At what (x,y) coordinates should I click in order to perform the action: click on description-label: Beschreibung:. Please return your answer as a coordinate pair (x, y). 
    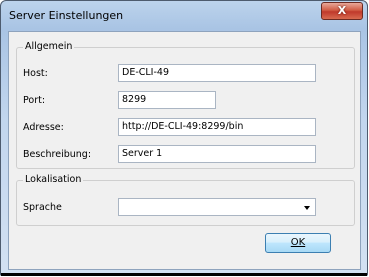
    Looking at the image, I should click on (57, 154).